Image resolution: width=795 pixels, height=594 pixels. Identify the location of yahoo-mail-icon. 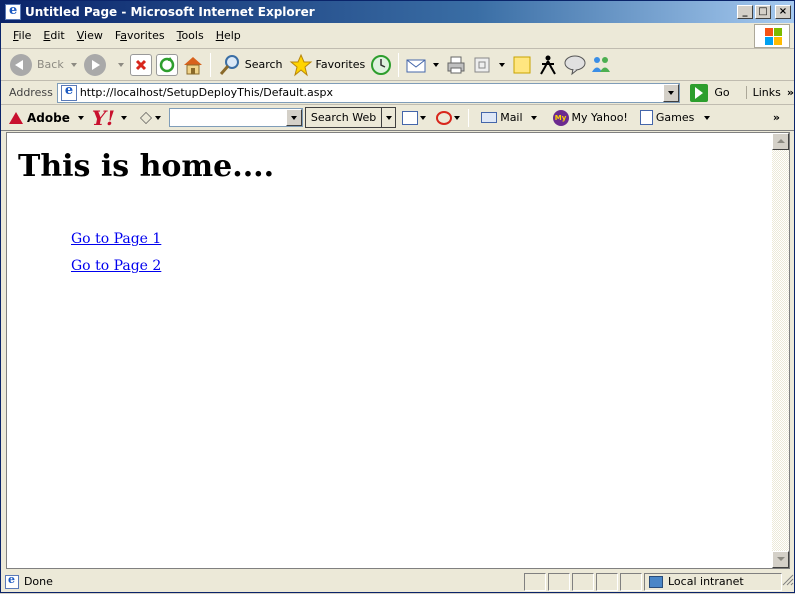
(489, 117).